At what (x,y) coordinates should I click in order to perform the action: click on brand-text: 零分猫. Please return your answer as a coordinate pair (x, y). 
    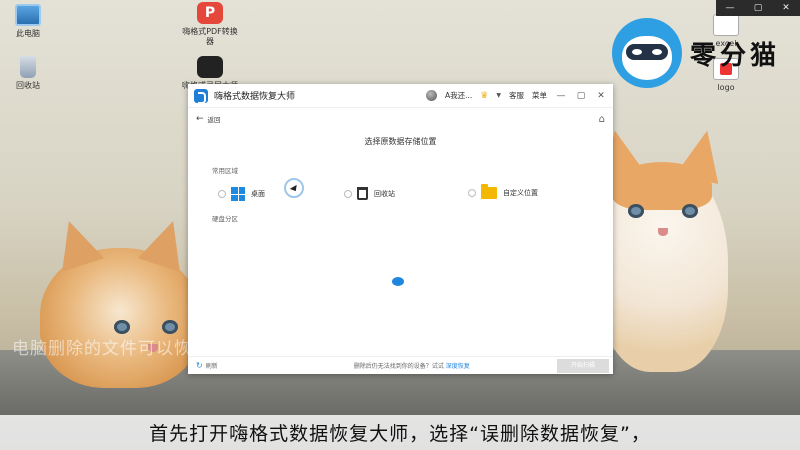
    Looking at the image, I should click on (735, 55).